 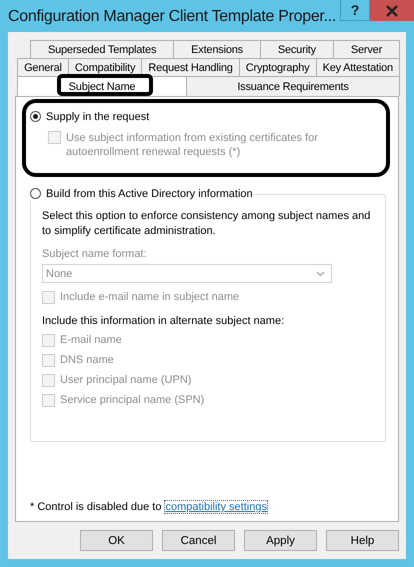 I want to click on checkbox-label: User principal name (UPN), so click(x=126, y=380).